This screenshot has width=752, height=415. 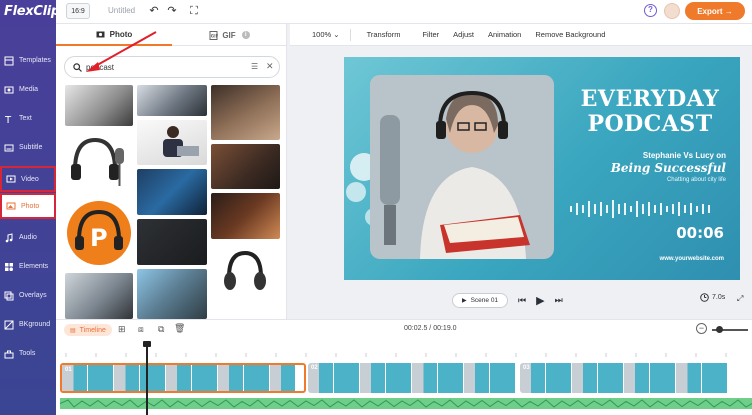 I want to click on slide-title: EVERYDAY PODCAST, so click(x=650, y=112).